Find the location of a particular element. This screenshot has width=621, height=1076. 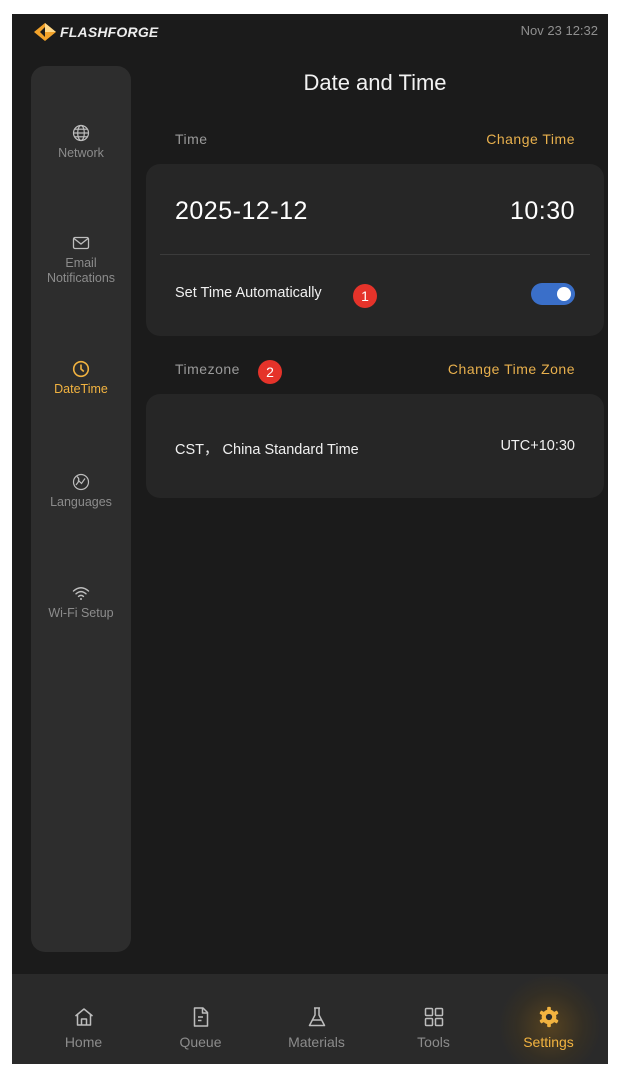

timezone-section-label: Timezone is located at coordinates (207, 369).